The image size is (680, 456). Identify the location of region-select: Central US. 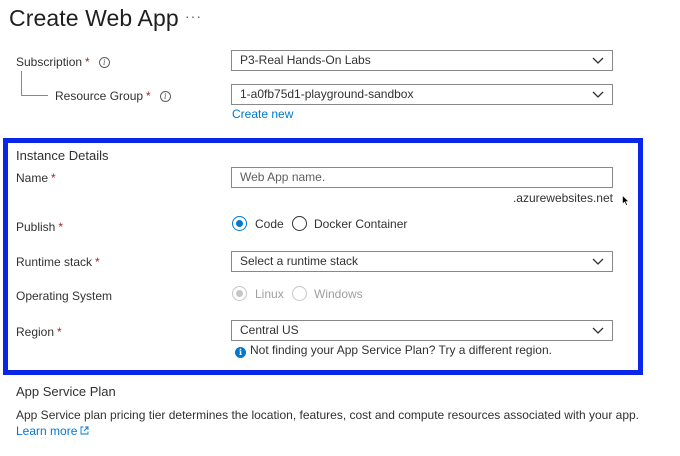
(422, 330).